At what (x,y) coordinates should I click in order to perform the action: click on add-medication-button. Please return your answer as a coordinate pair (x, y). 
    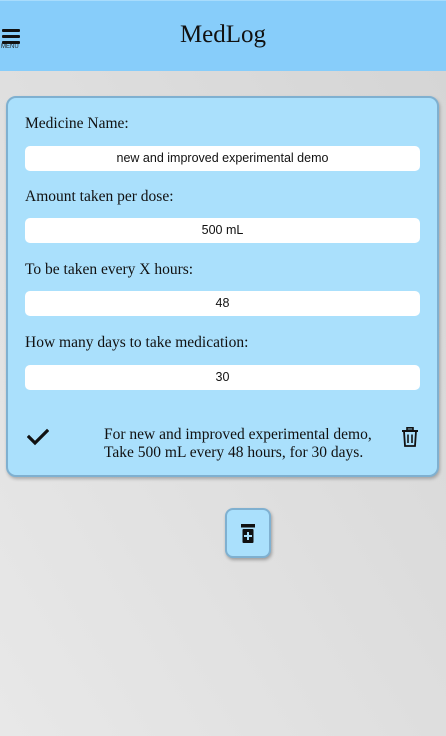
    Looking at the image, I should click on (248, 533).